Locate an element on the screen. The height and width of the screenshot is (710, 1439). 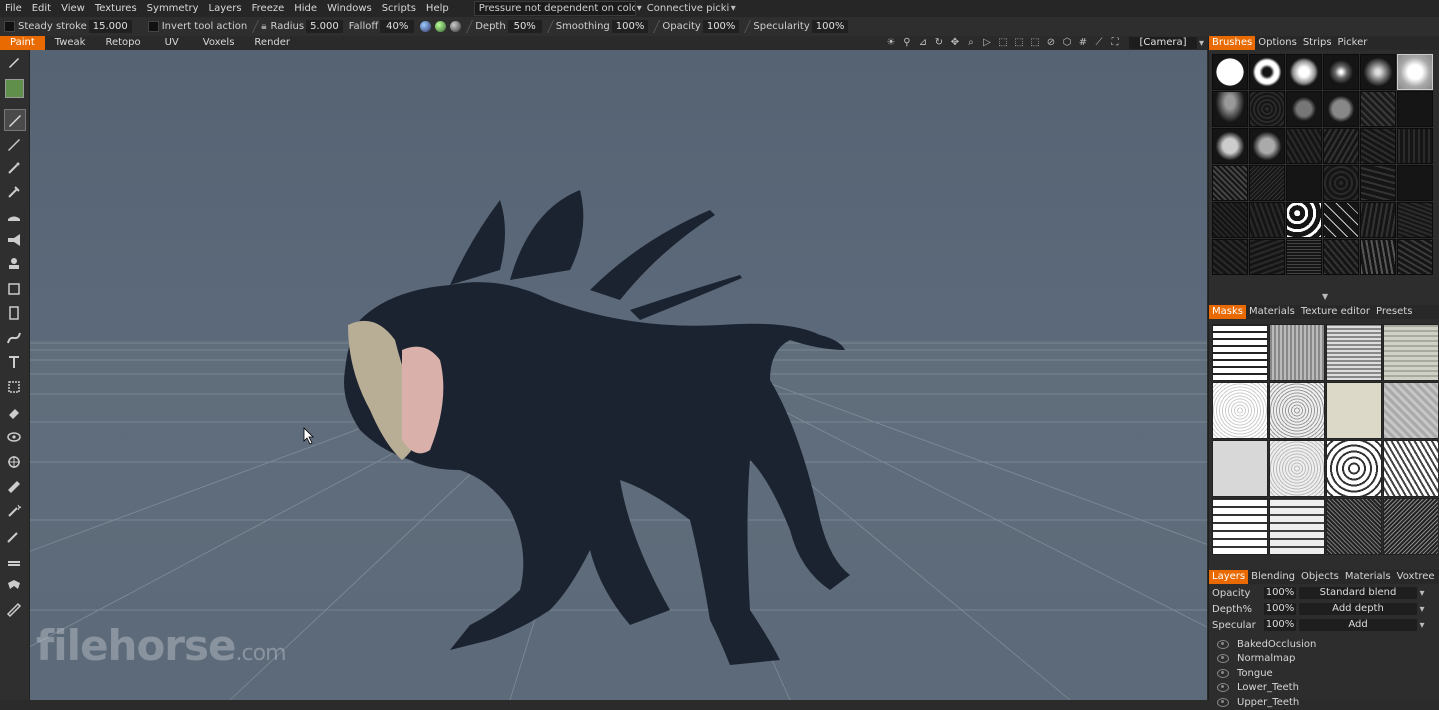
color-swatch is located at coordinates (14, 88).